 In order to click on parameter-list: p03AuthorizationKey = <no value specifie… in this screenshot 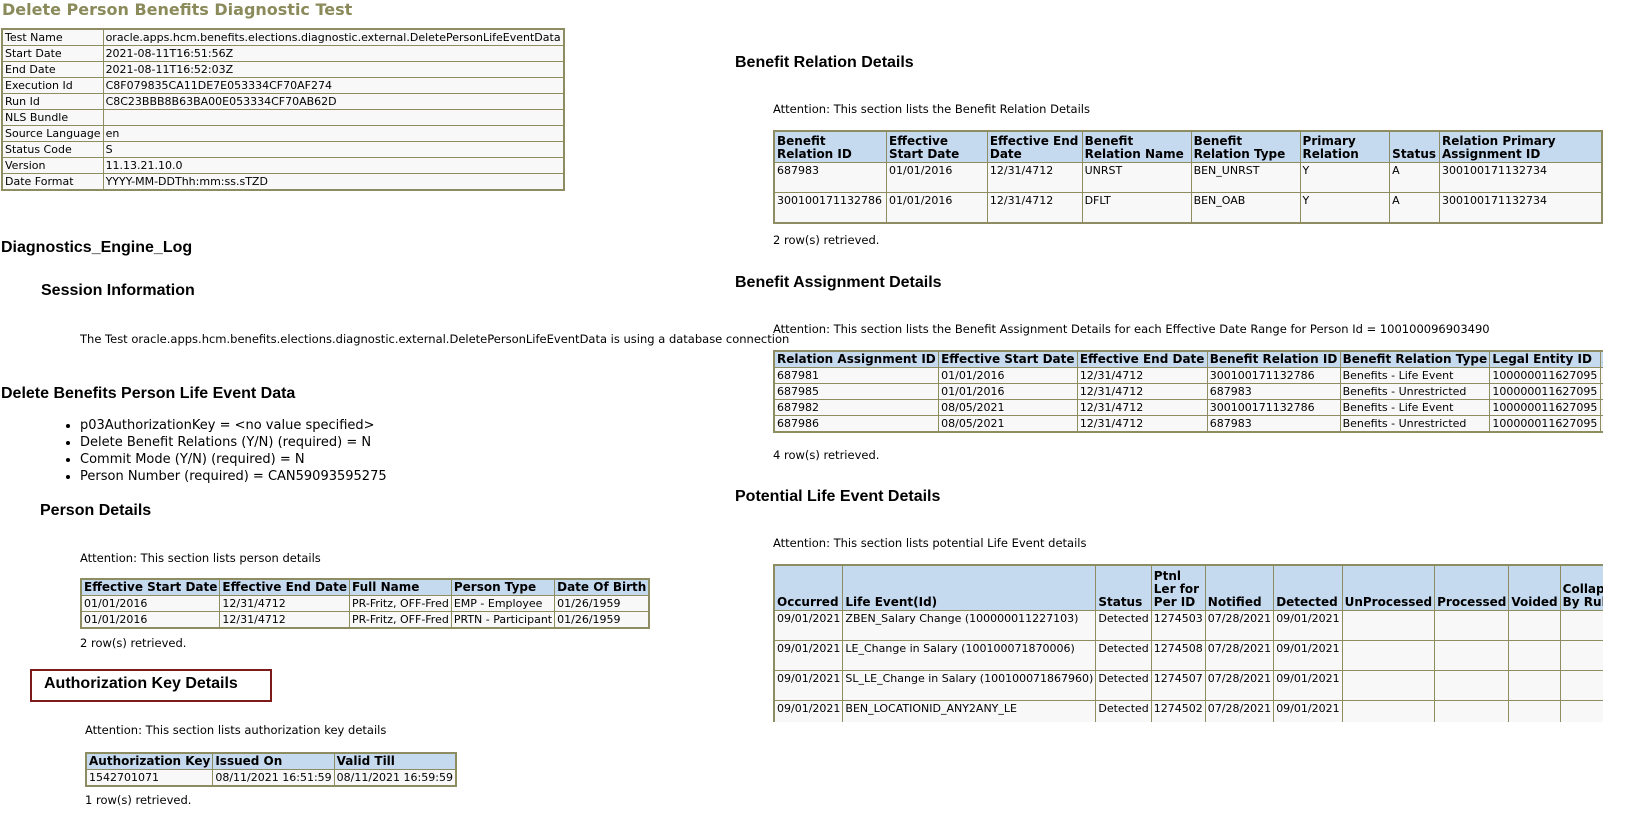, I will do `click(223, 451)`.